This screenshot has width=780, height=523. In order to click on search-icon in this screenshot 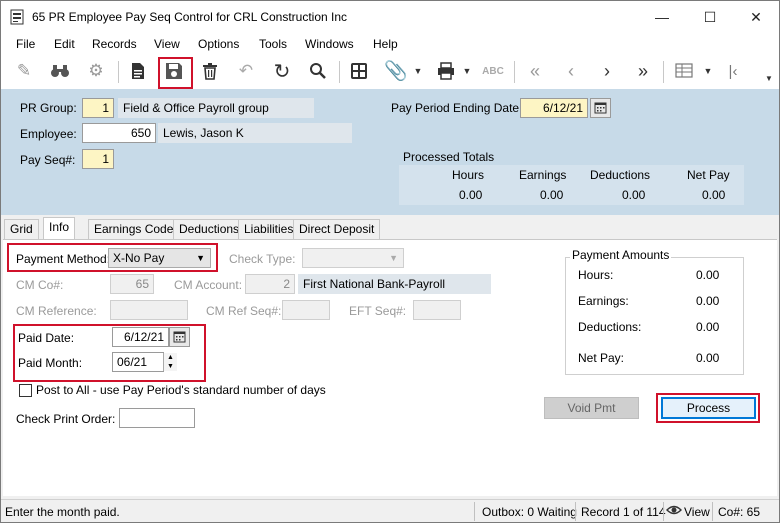, I will do `click(318, 71)`.